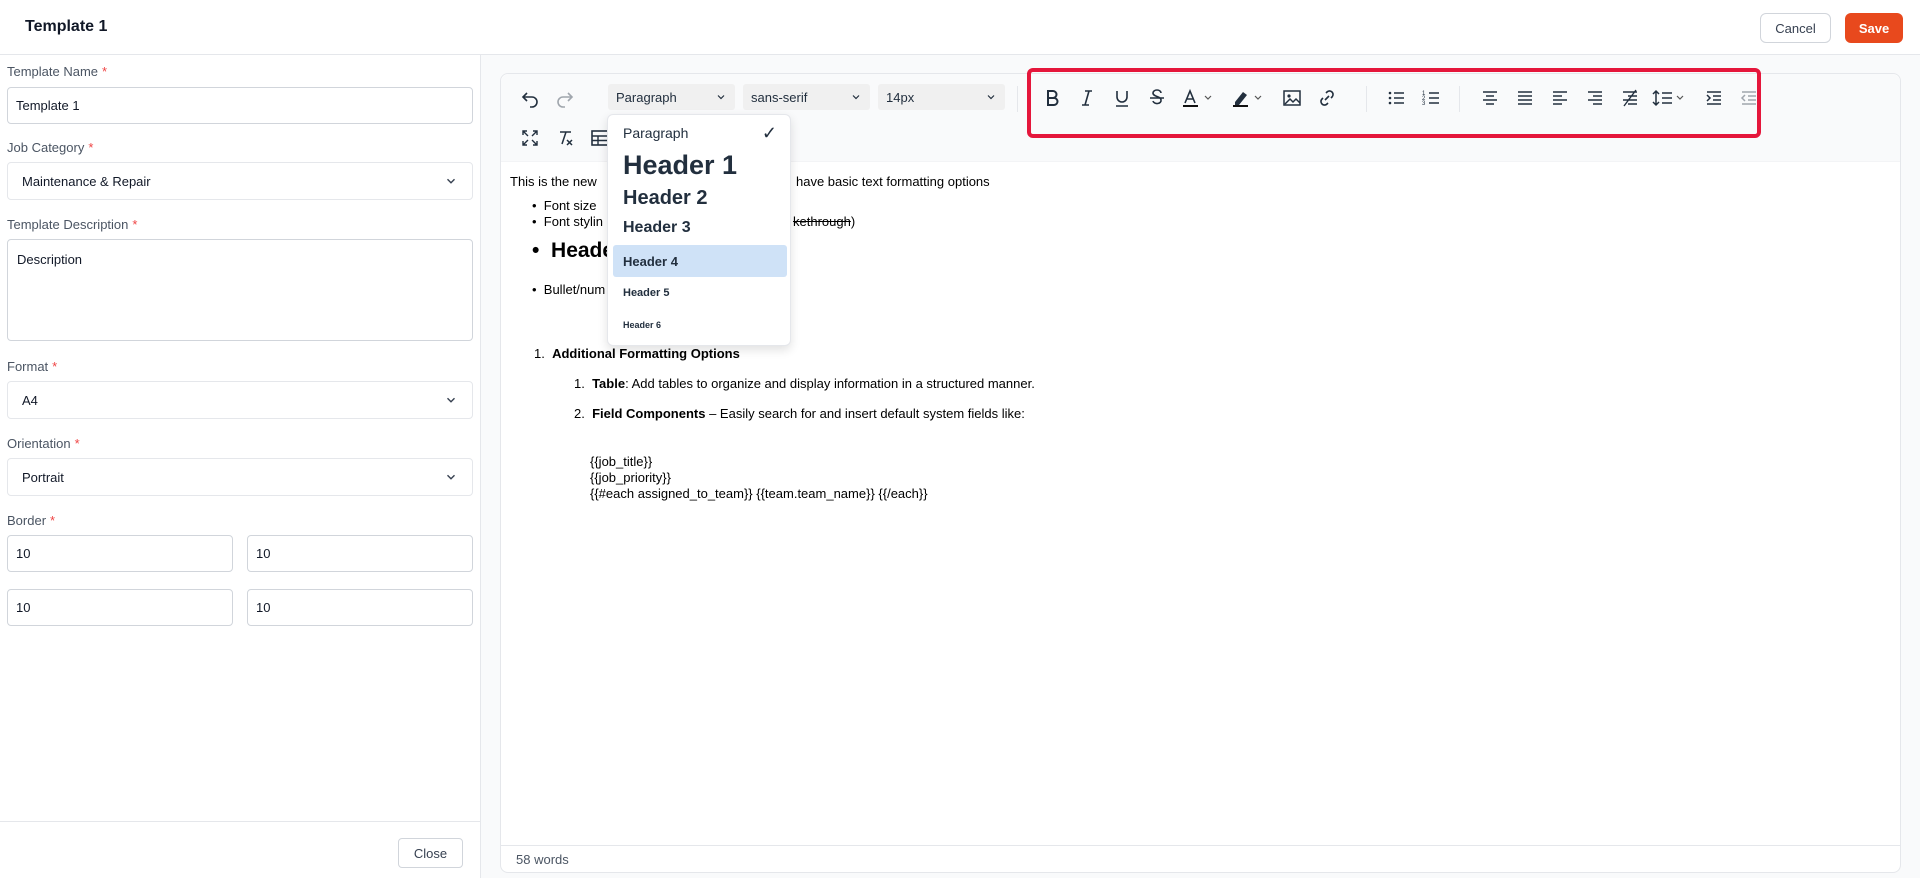  What do you see at coordinates (630, 477) in the screenshot?
I see `field-placeholder: {{job_priority}}` at bounding box center [630, 477].